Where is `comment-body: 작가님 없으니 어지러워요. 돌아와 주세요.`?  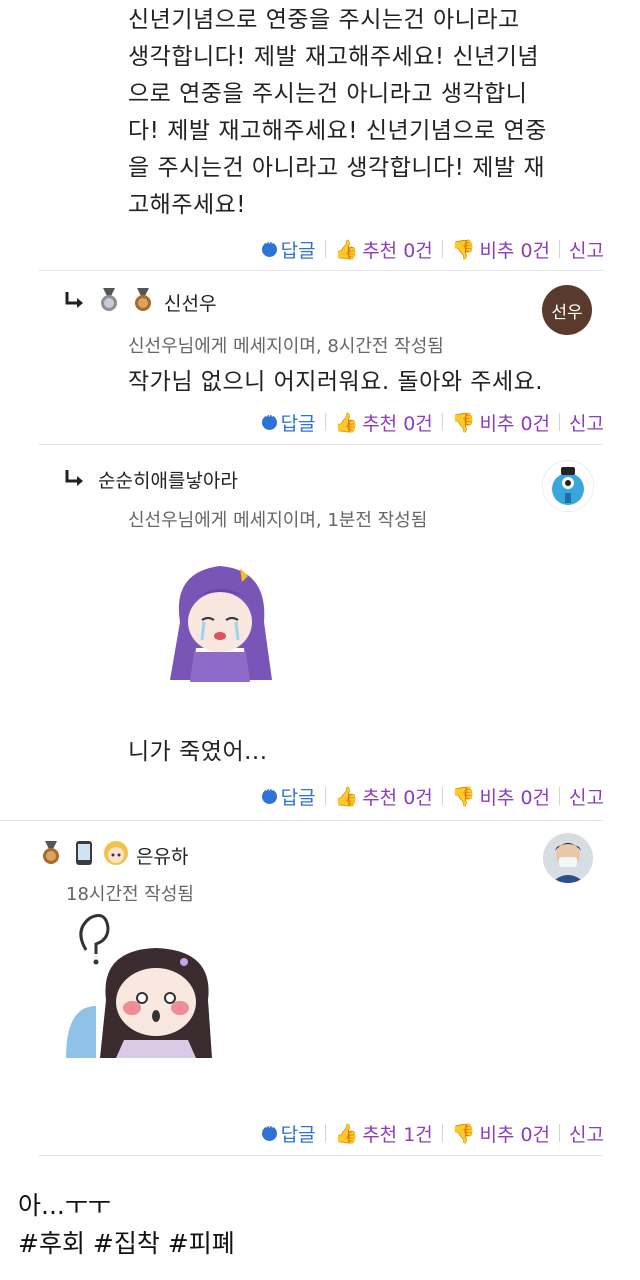
comment-body: 작가님 없으니 어지러워요. 돌아와 주세요. is located at coordinates (336, 382).